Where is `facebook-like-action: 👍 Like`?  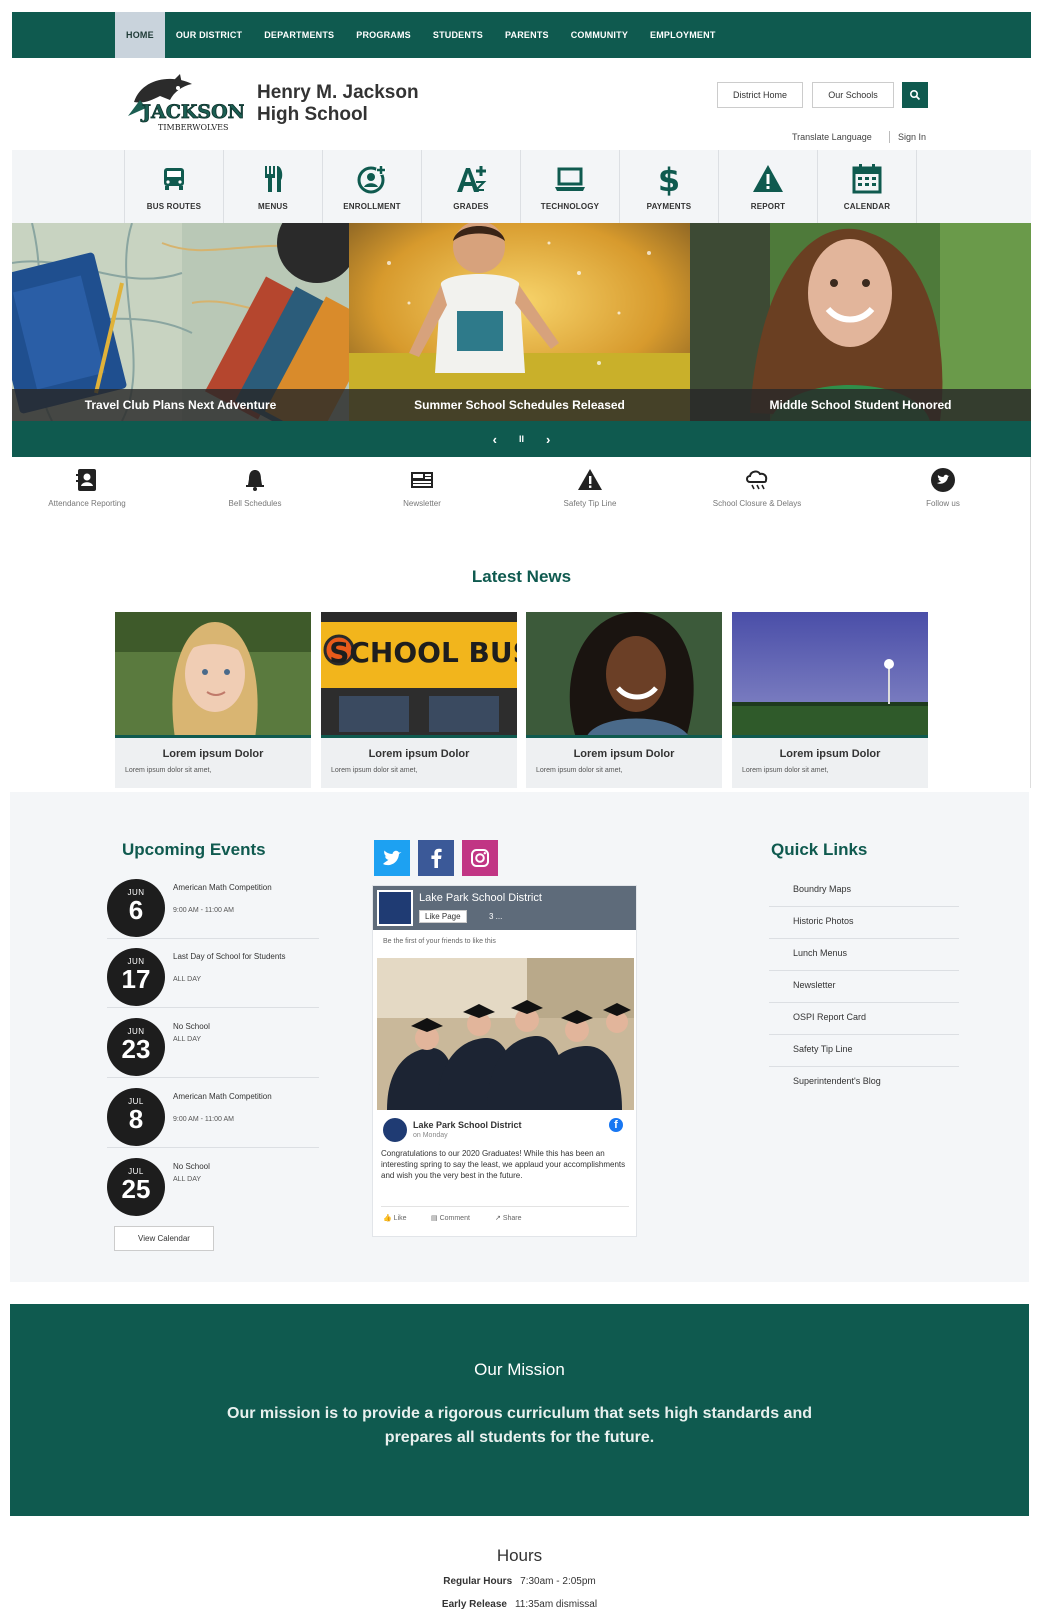
facebook-like-action: 👍 Like is located at coordinates (395, 1218).